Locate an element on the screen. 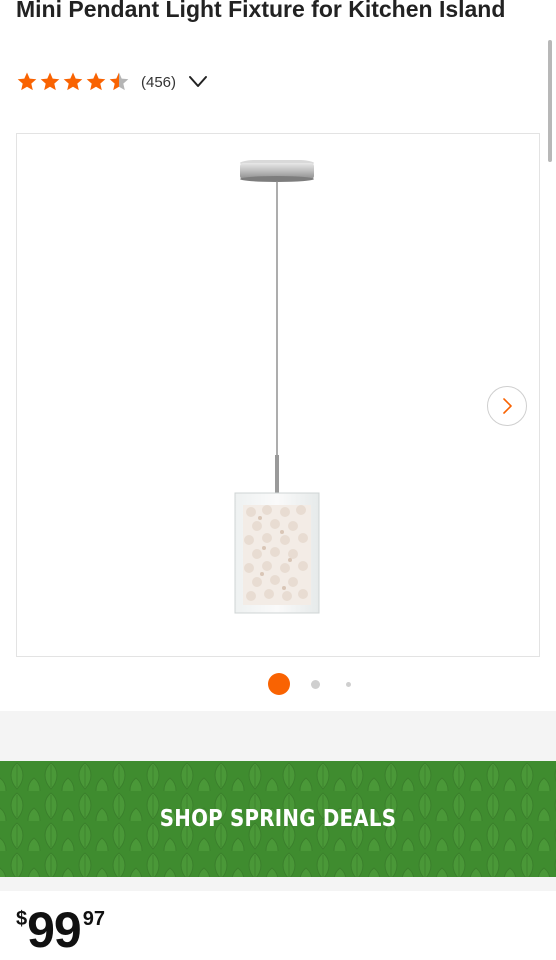 The height and width of the screenshot is (960, 556). chevron-right-icon is located at coordinates (507, 406).